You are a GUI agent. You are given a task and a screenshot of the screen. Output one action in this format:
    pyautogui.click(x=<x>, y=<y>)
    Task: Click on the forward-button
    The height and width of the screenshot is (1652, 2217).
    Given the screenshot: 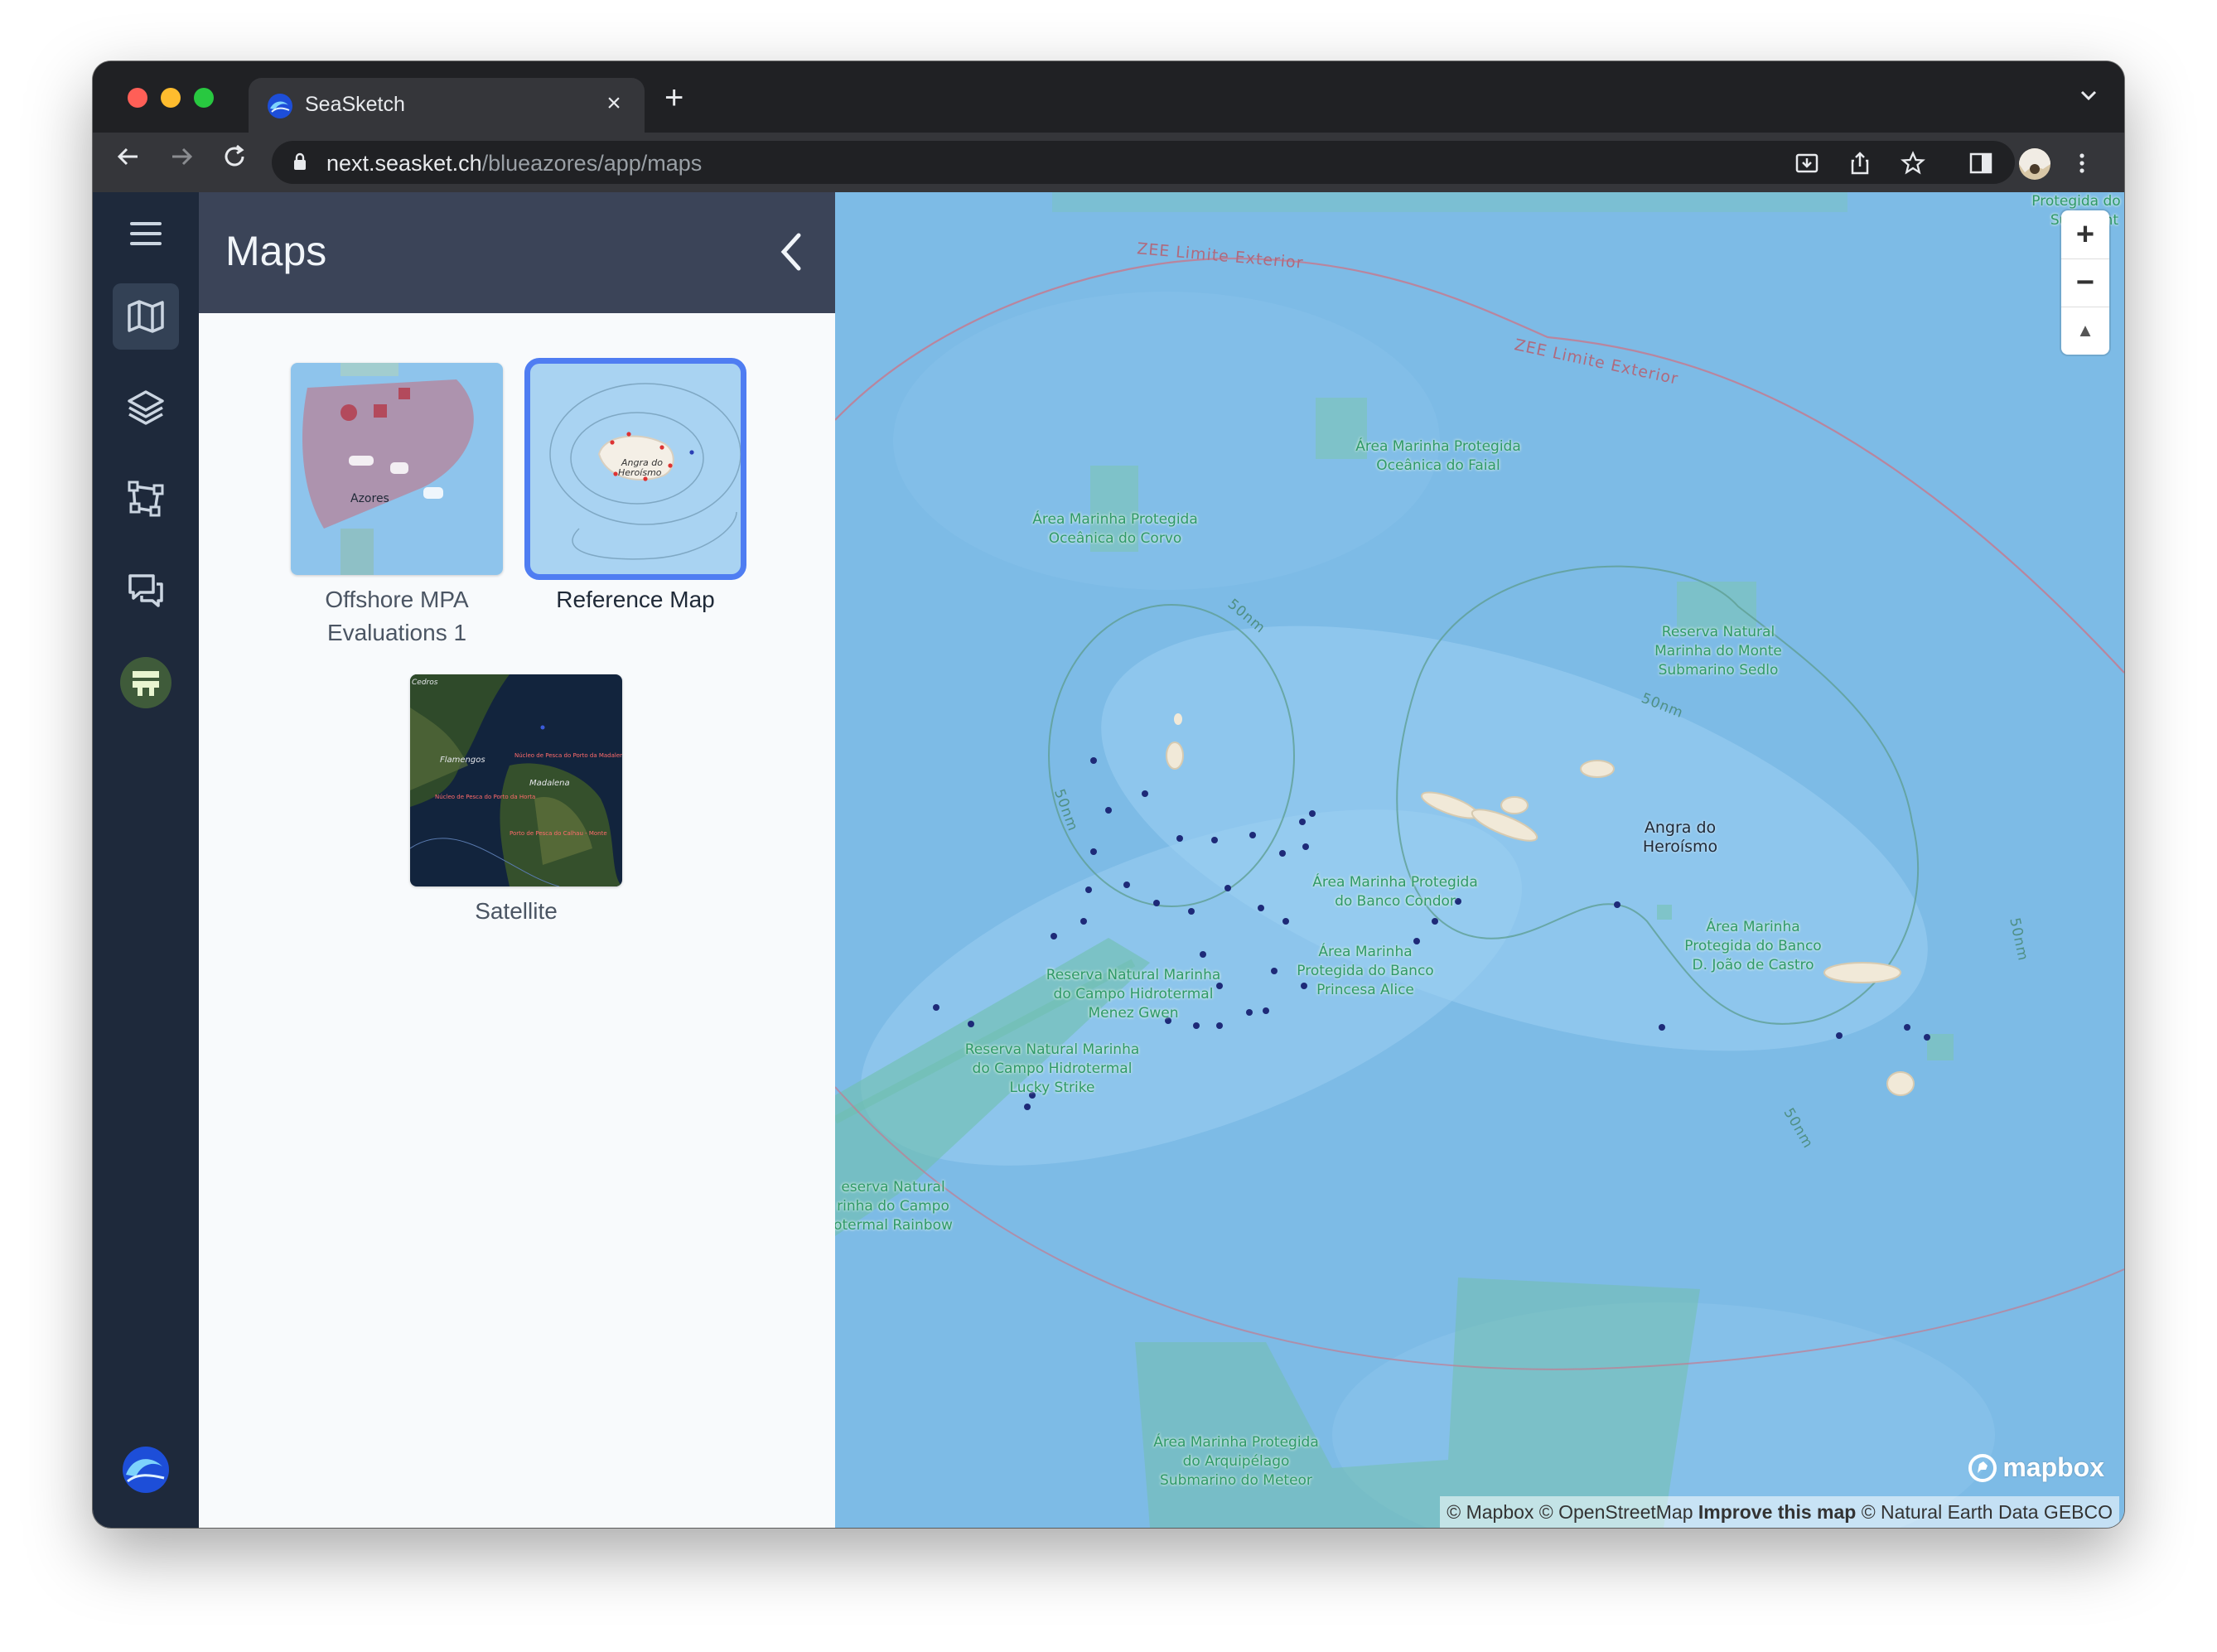 What is the action you would take?
    pyautogui.click(x=181, y=161)
    